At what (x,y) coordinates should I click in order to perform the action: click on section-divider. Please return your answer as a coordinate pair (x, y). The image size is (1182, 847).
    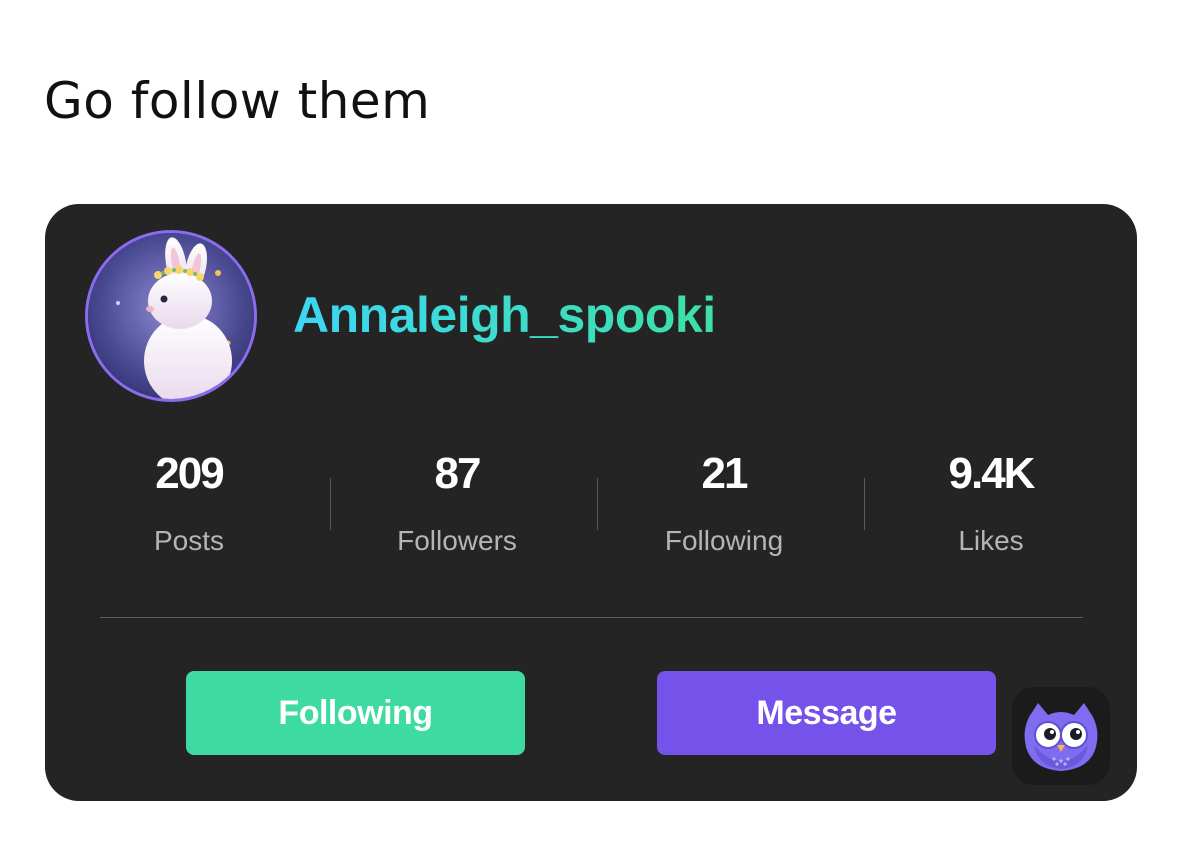
    Looking at the image, I should click on (591, 617).